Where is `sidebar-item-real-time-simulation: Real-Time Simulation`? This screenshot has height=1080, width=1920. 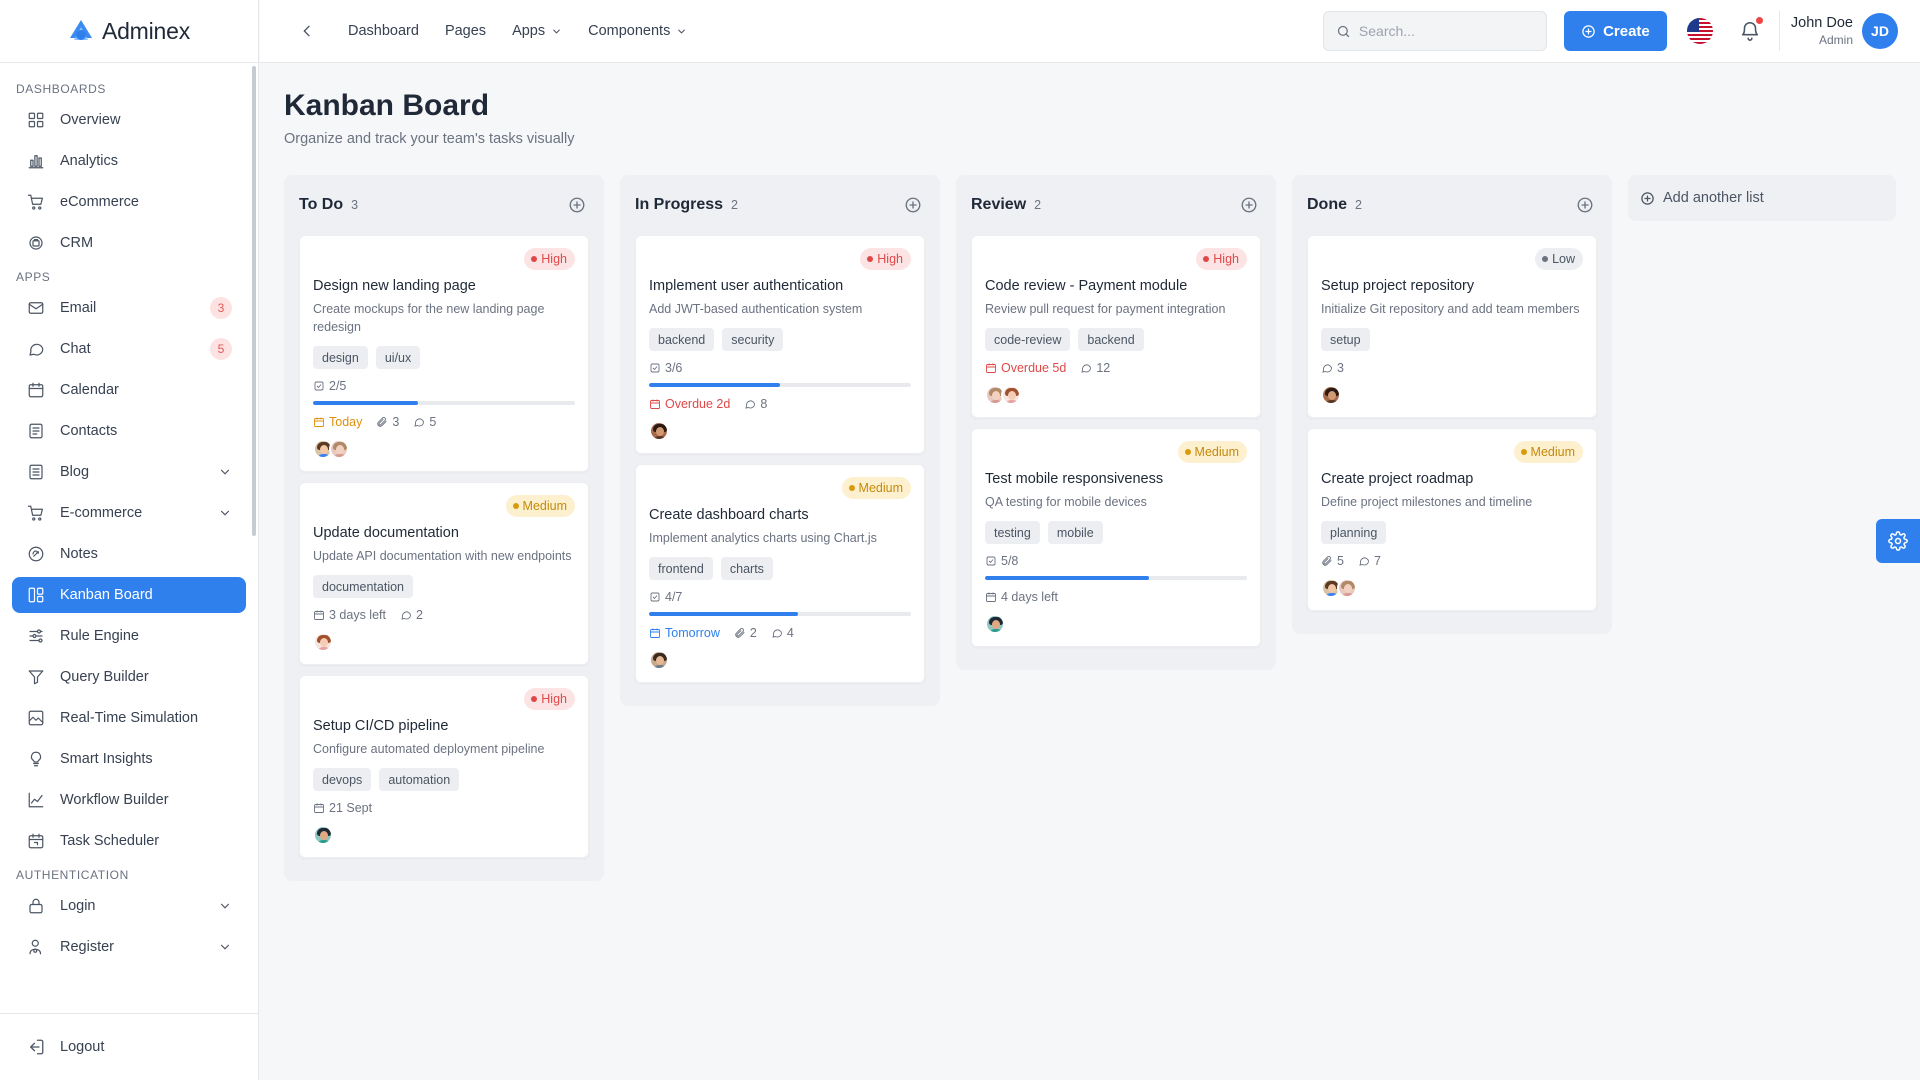 sidebar-item-real-time-simulation: Real-Time Simulation is located at coordinates (129, 718).